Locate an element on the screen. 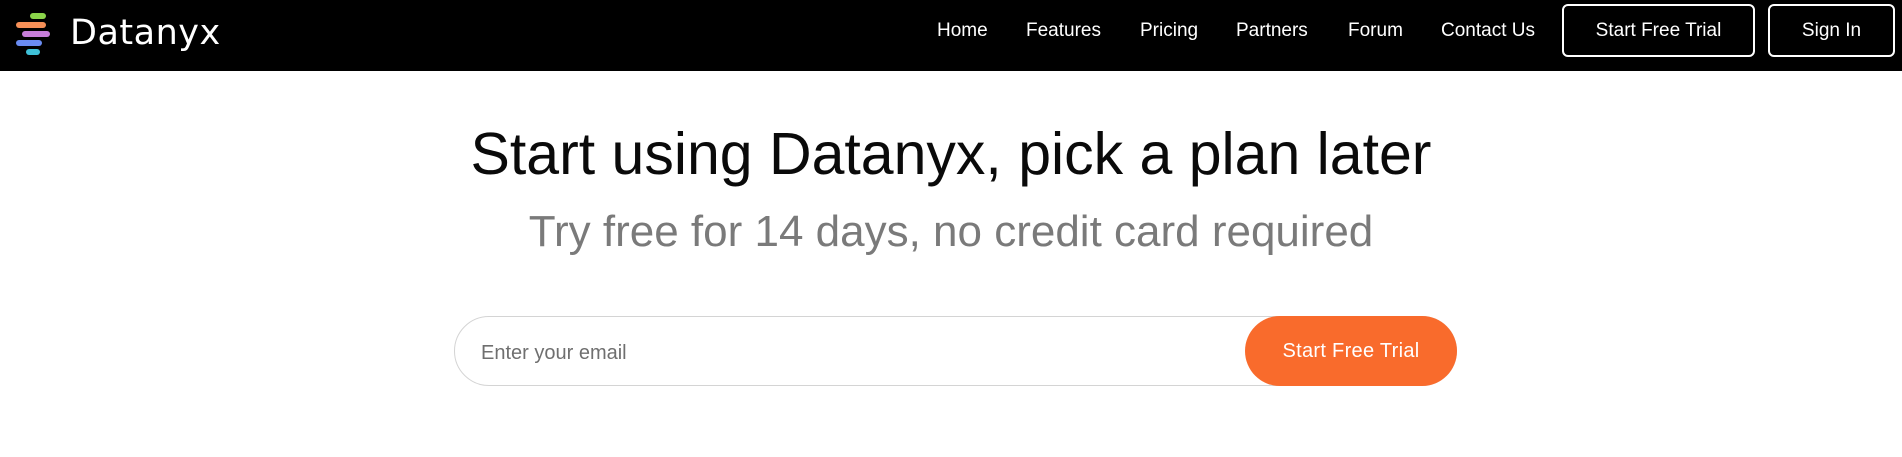 This screenshot has height=457, width=1902. nav-start-trial-button: Start Free Trial is located at coordinates (1658, 30).